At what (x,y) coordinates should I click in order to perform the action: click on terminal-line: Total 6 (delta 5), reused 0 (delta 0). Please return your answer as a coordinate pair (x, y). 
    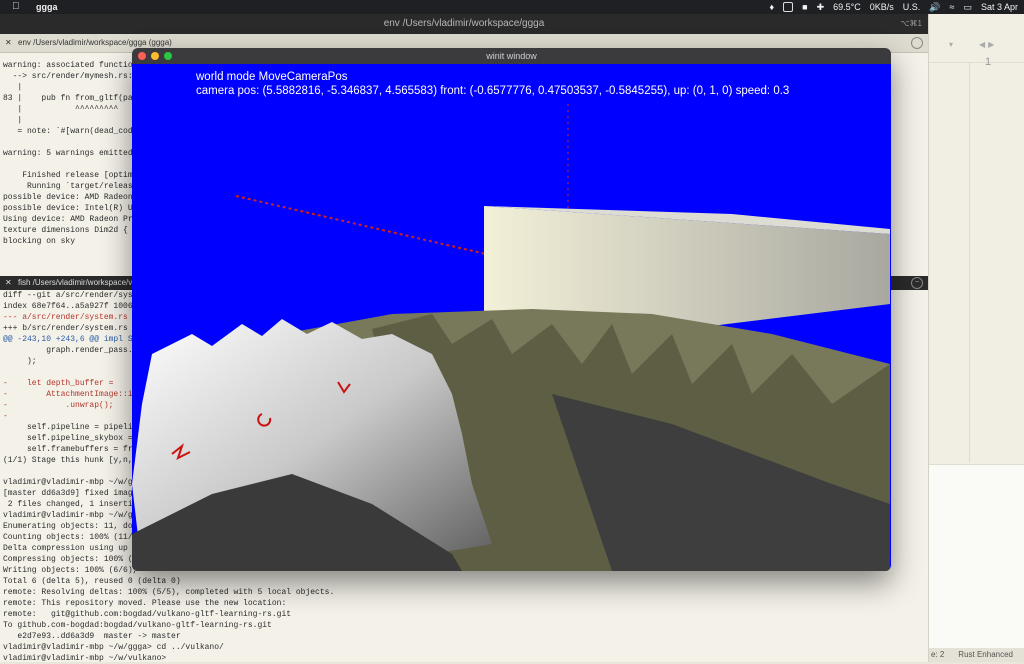
    Looking at the image, I should click on (92, 581).